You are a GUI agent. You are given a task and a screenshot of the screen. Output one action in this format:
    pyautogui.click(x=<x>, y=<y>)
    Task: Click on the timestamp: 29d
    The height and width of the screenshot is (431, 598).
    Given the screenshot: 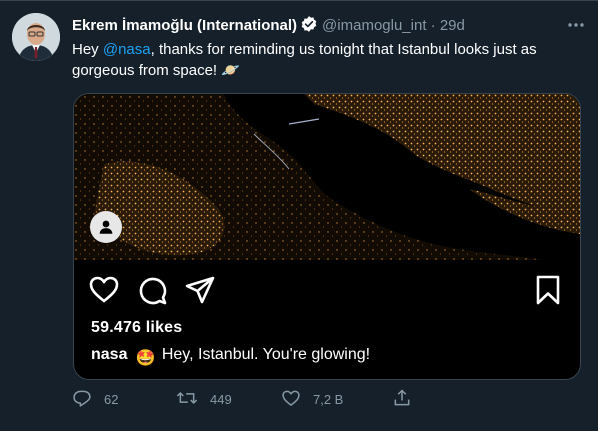 What is the action you would take?
    pyautogui.click(x=452, y=25)
    